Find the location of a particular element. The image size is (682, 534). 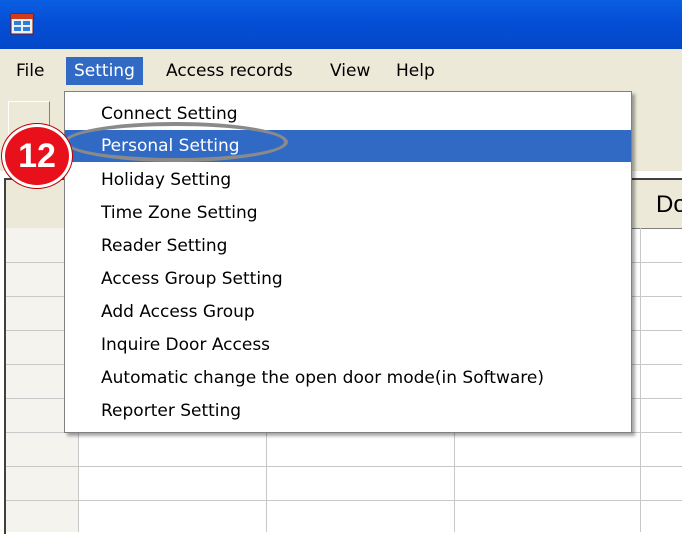

menu-item-access-group-setting: Access Group Setting is located at coordinates (348, 279).